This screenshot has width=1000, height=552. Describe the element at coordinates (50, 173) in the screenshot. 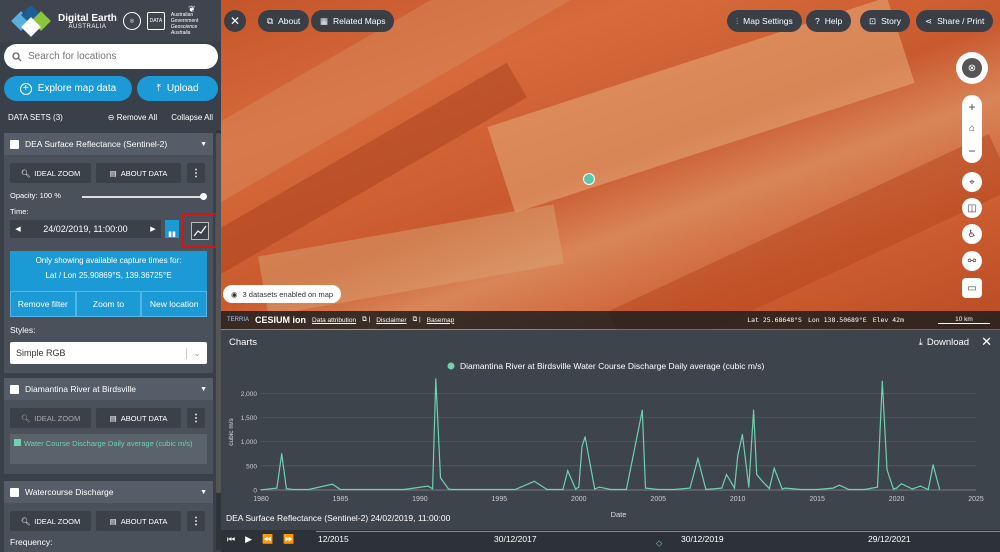

I see `dea-ideal-zoom-button: 🔍︎ IDEAL ZOOM` at that location.